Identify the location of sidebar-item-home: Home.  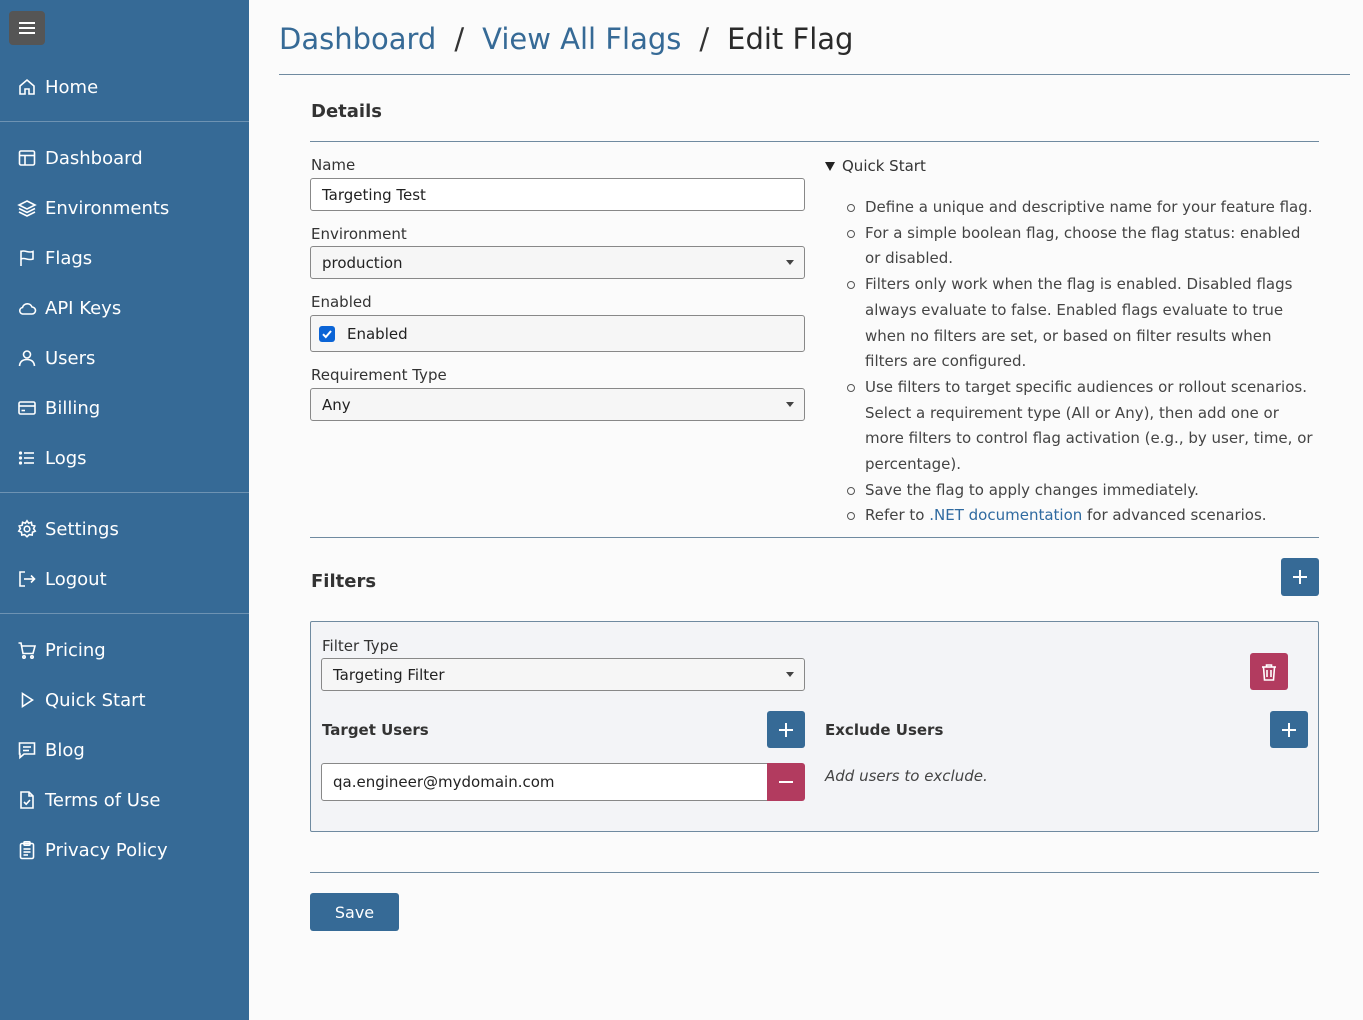
(124, 87).